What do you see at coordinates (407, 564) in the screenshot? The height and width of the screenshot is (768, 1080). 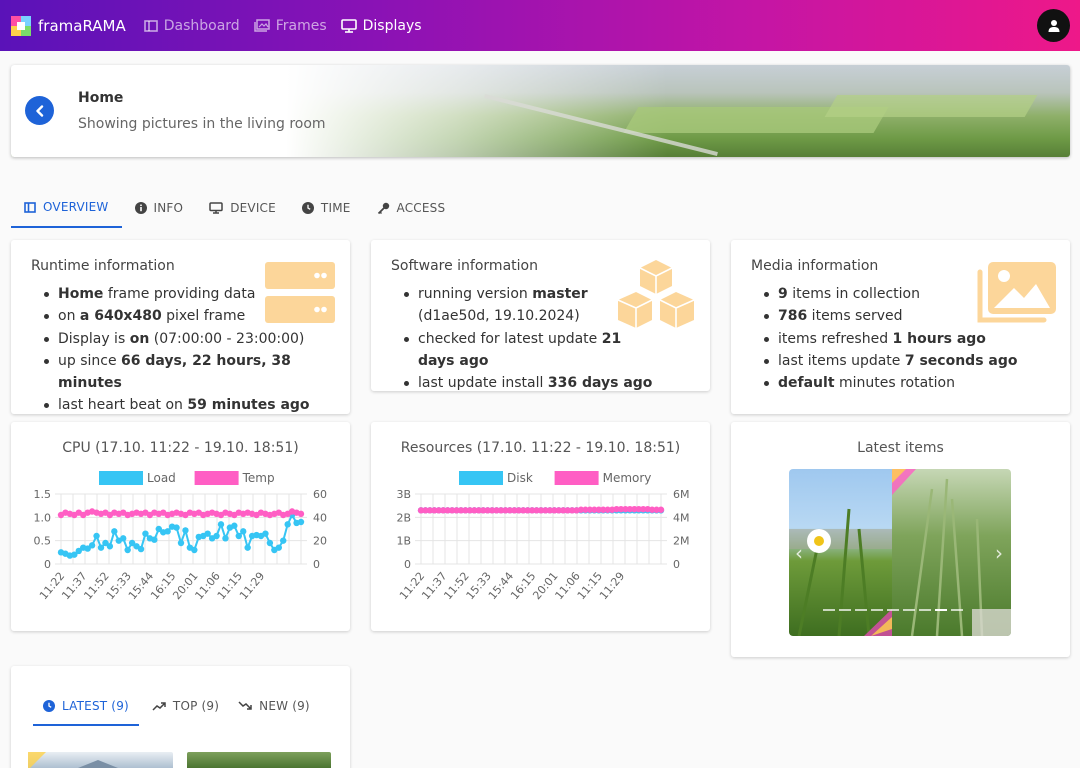 I see `y-left-tick-label: 0` at bounding box center [407, 564].